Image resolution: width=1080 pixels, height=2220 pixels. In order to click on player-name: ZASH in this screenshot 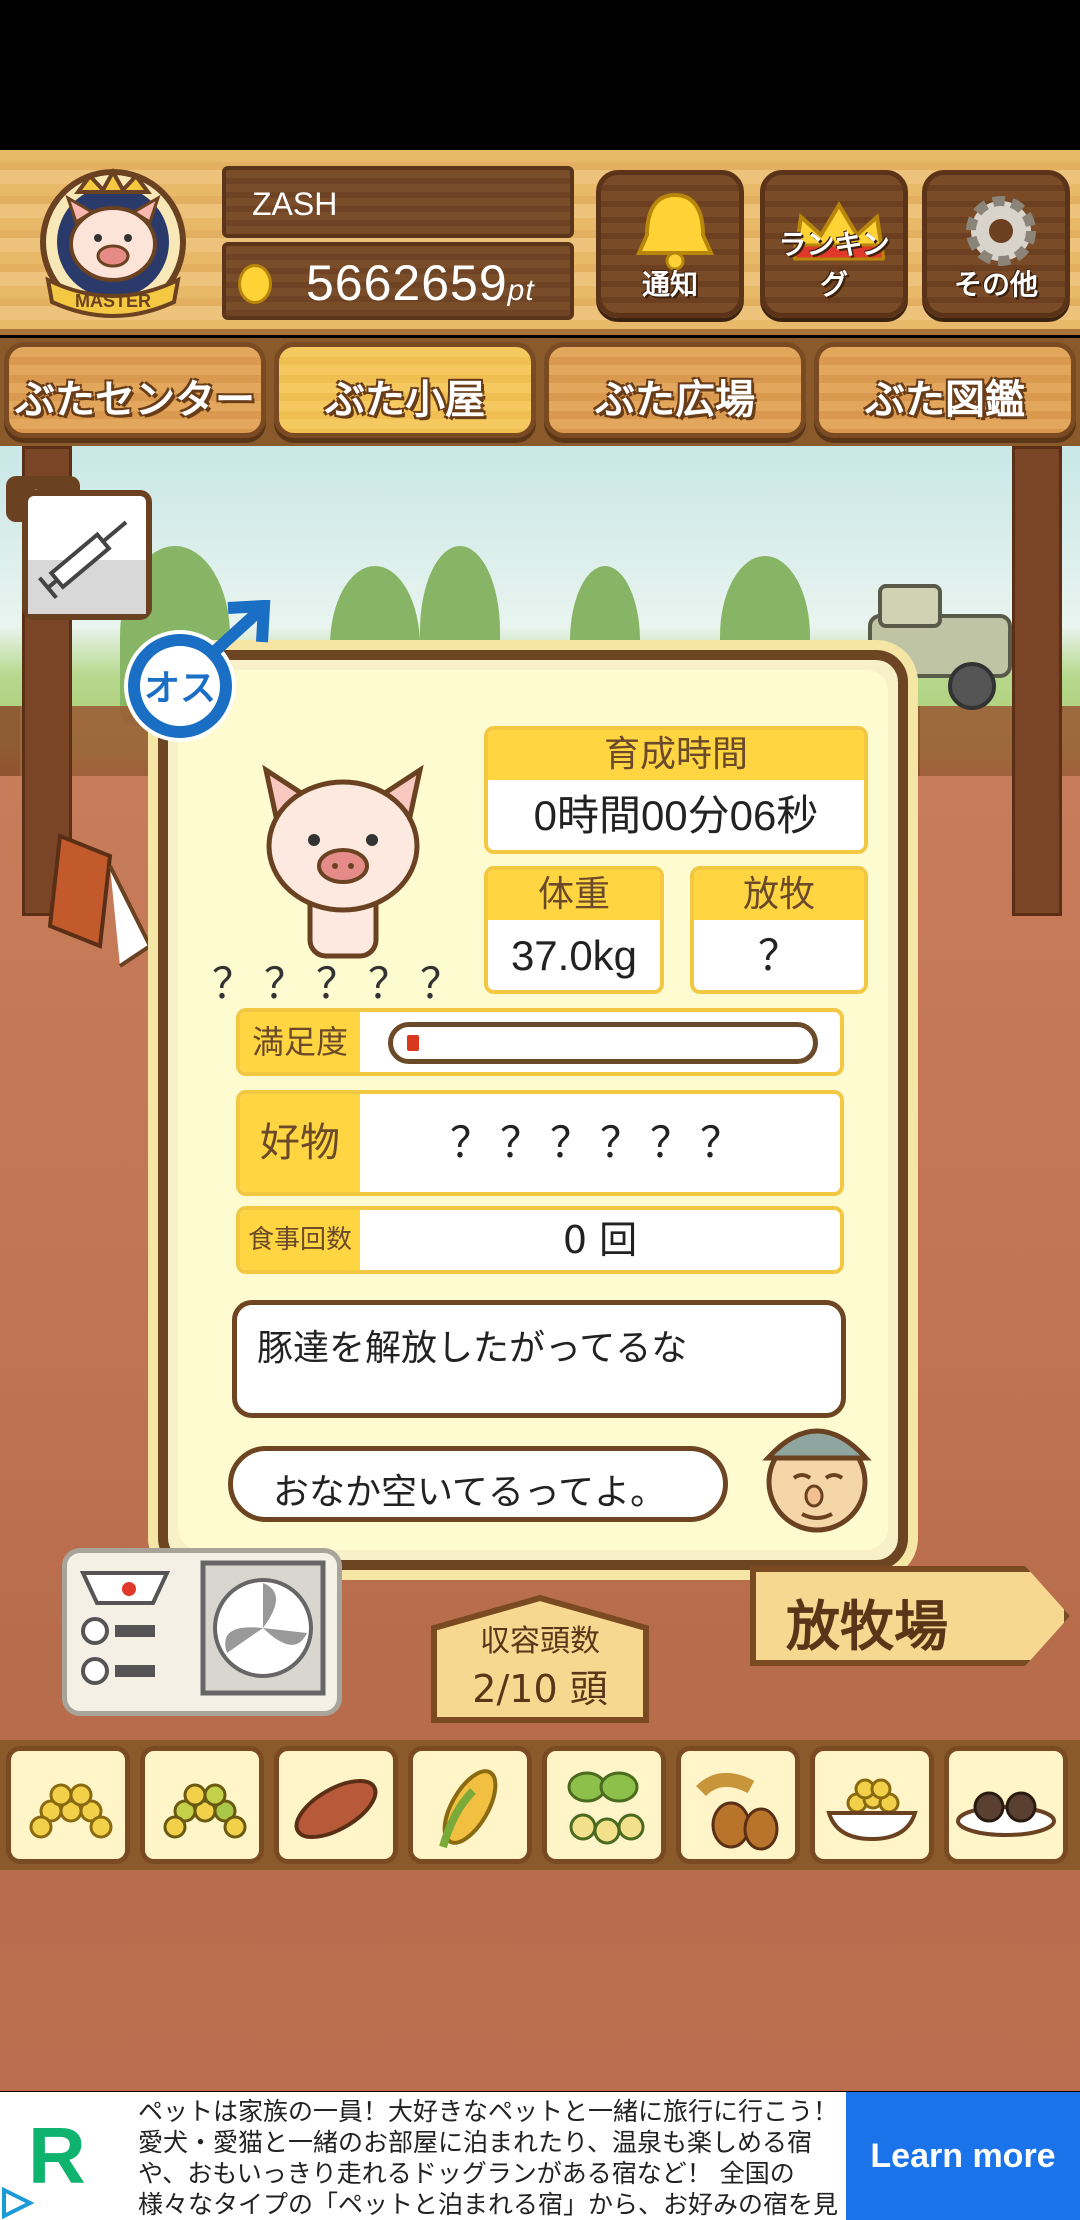, I will do `click(295, 204)`.